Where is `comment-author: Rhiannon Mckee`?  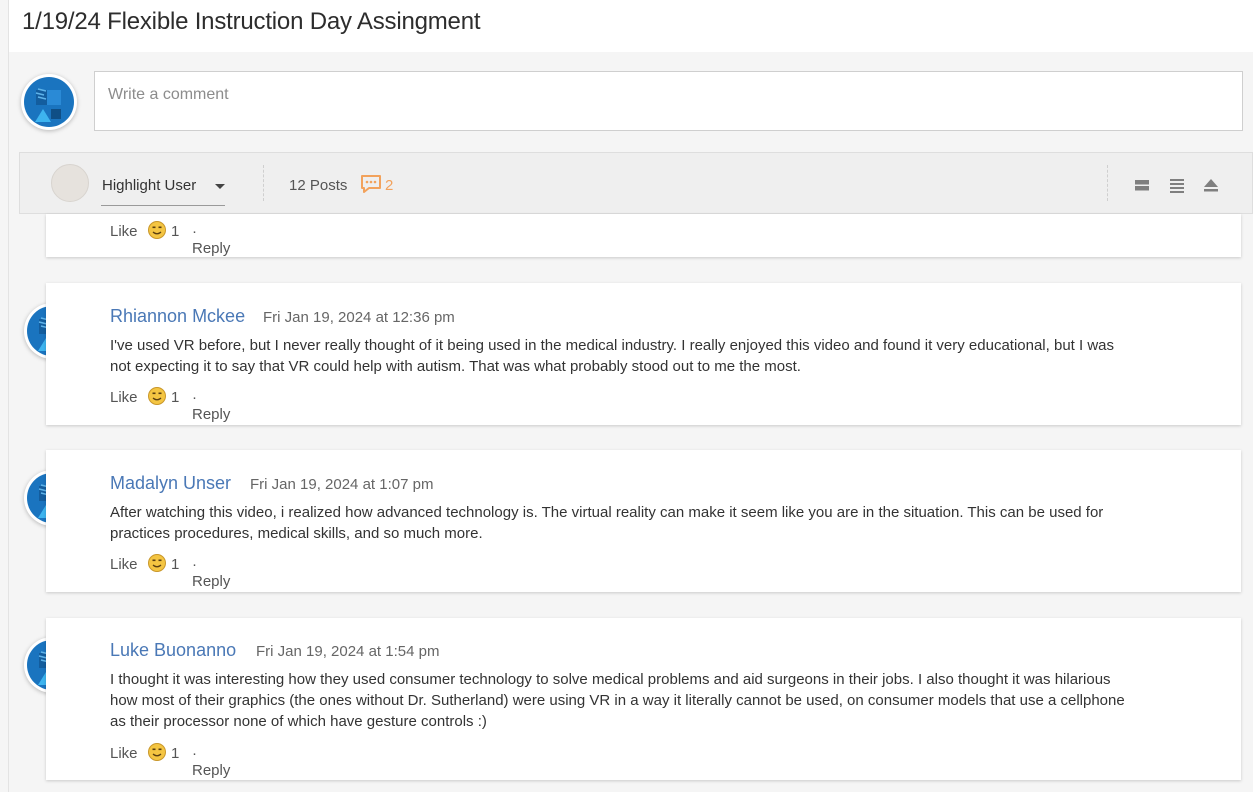
comment-author: Rhiannon Mckee is located at coordinates (177, 316).